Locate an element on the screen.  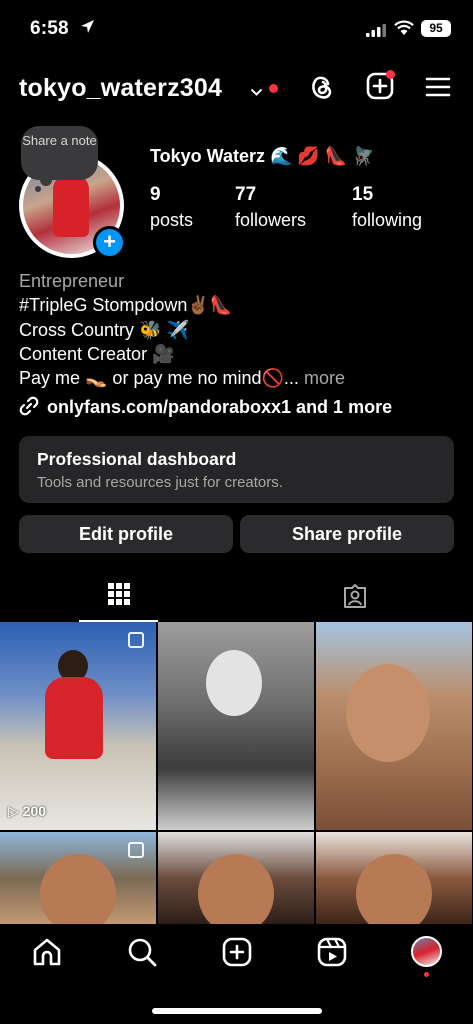
profile-header: tokyo_waterz304 is located at coordinates (236, 88).